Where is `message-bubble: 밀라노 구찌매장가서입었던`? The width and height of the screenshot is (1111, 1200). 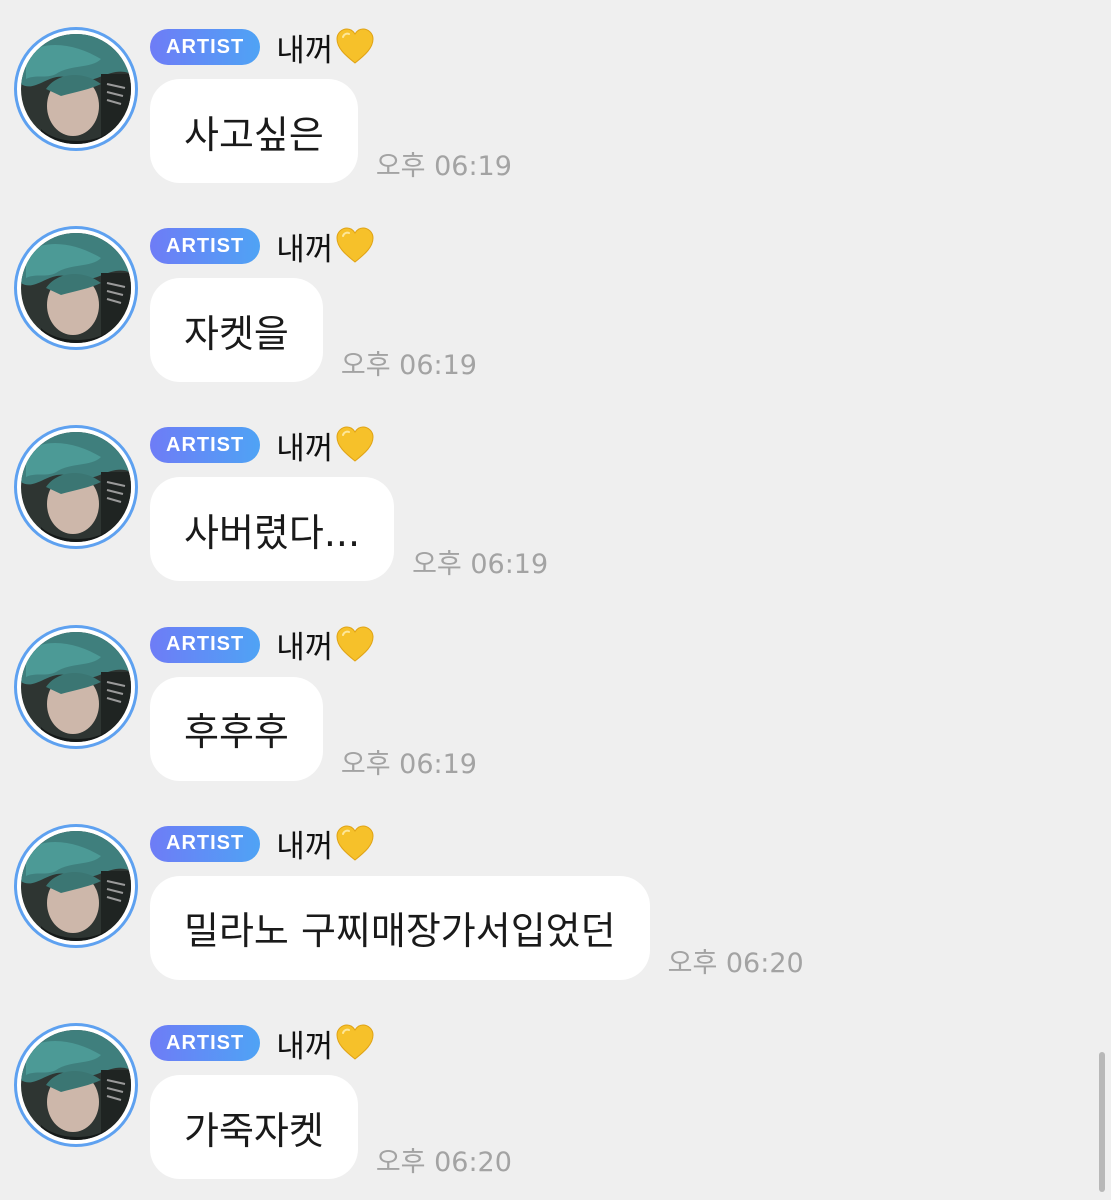
message-bubble: 밀라노 구찌매장가서입었던 is located at coordinates (400, 927).